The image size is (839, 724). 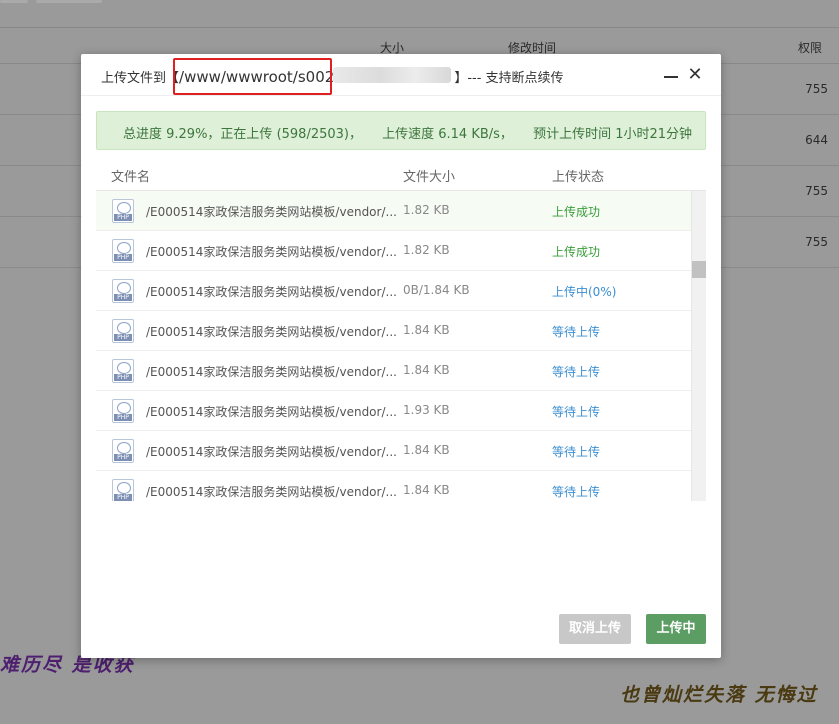 I want to click on minimize-icon, so click(x=671, y=76).